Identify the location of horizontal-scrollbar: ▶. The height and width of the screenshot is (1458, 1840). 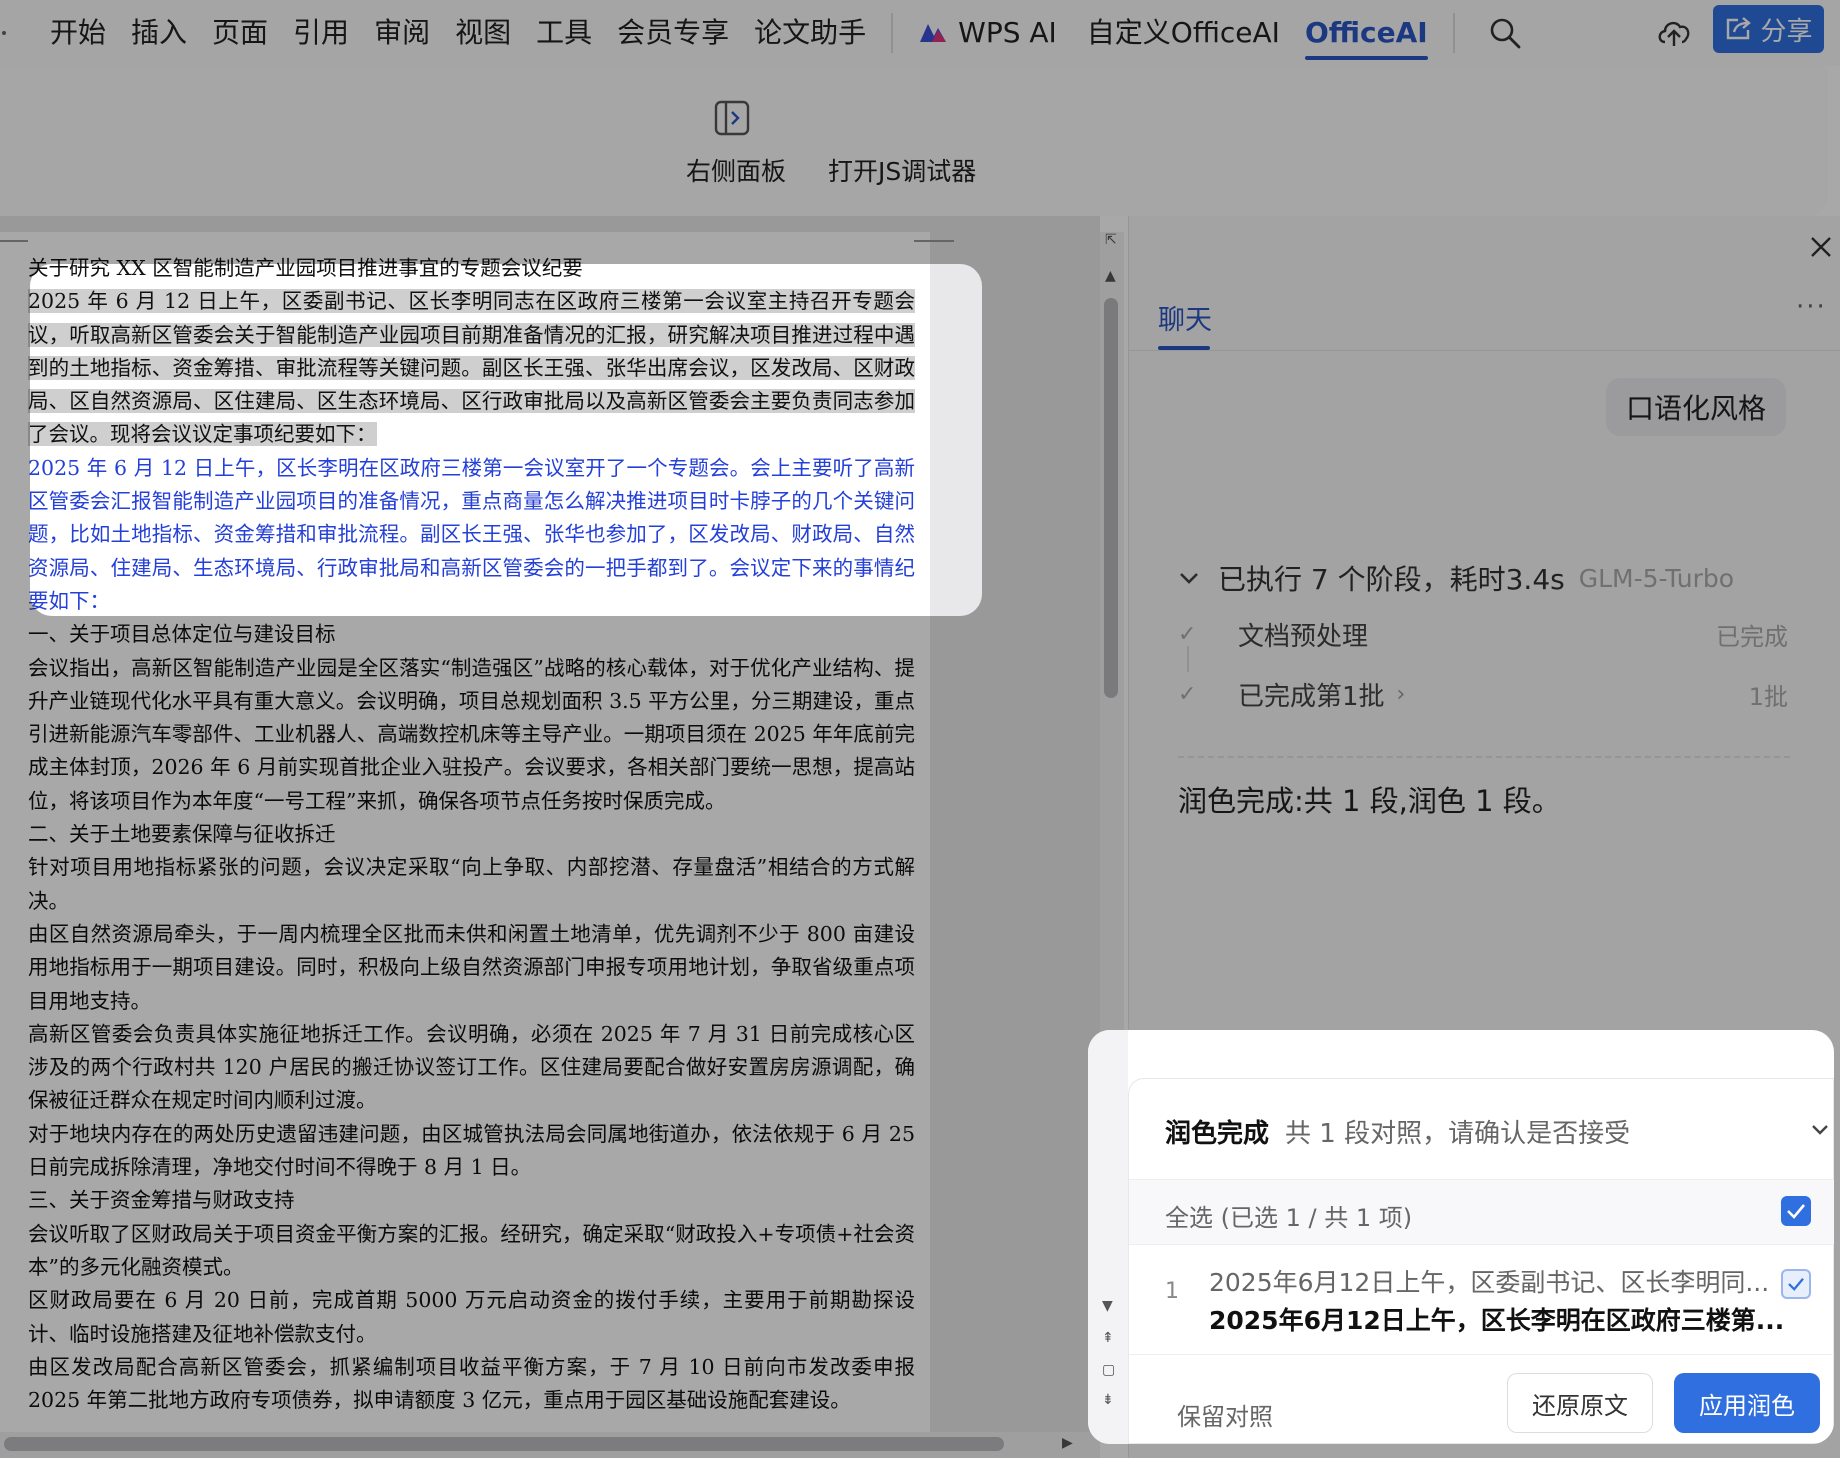
(550, 1445).